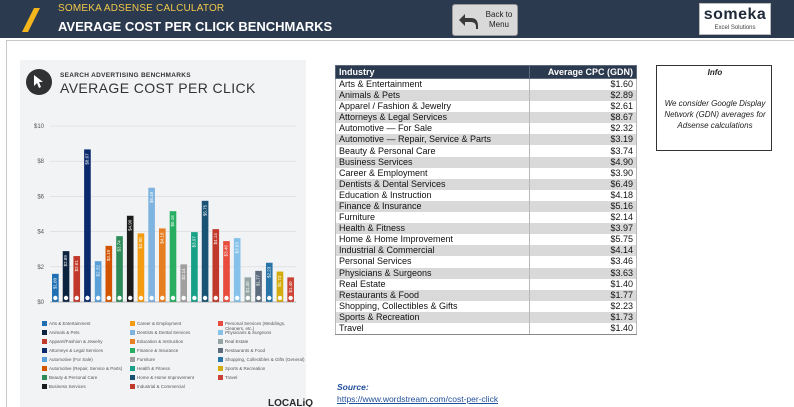 The height and width of the screenshot is (407, 794). What do you see at coordinates (119, 246) in the screenshot?
I see `bar-data-label: $3.74` at bounding box center [119, 246].